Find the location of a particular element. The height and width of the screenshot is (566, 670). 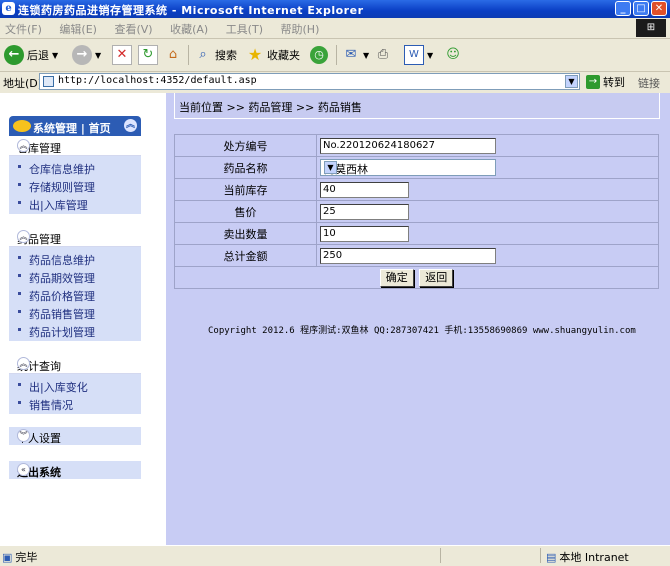

sidebar-group-stats: 统计查询 ︽ 出|入库变化 销售情况 is located at coordinates (75, 384).